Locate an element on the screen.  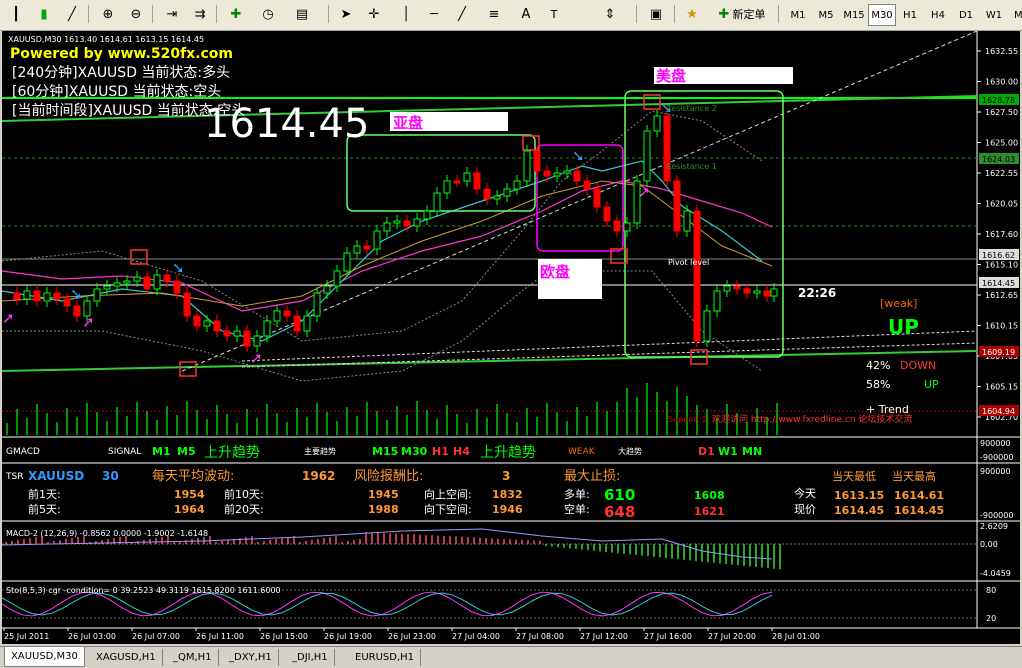
time-axis-label: 27 Jul 04:00 is located at coordinates (476, 636).